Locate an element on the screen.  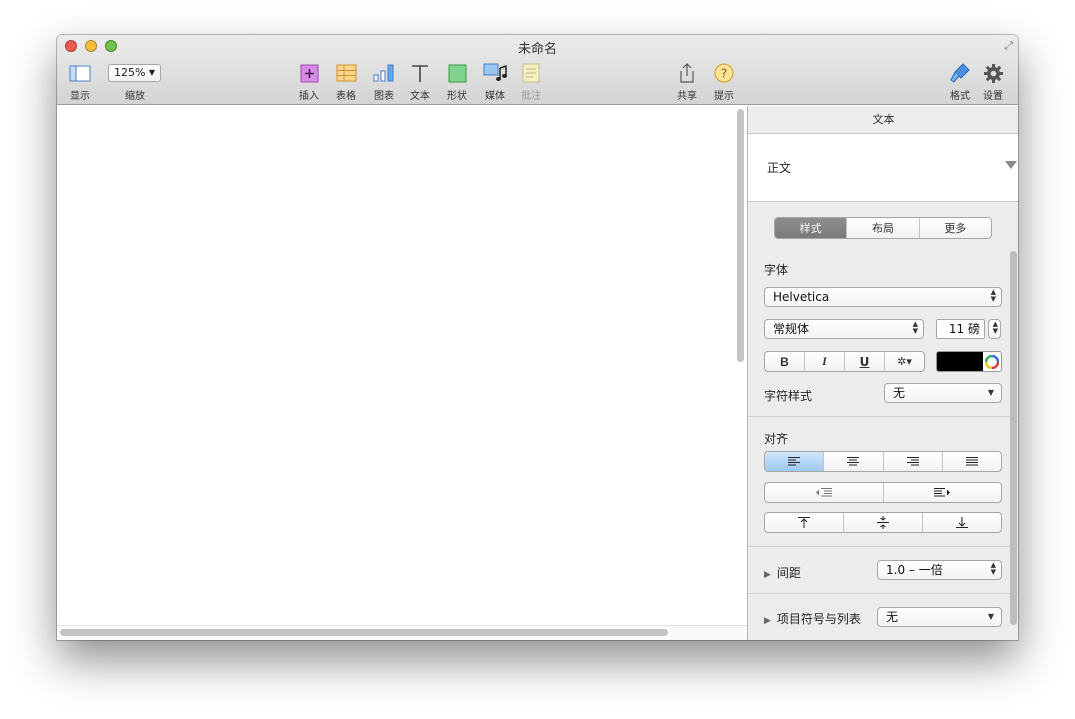
char-style-value: 无 is located at coordinates (899, 393).